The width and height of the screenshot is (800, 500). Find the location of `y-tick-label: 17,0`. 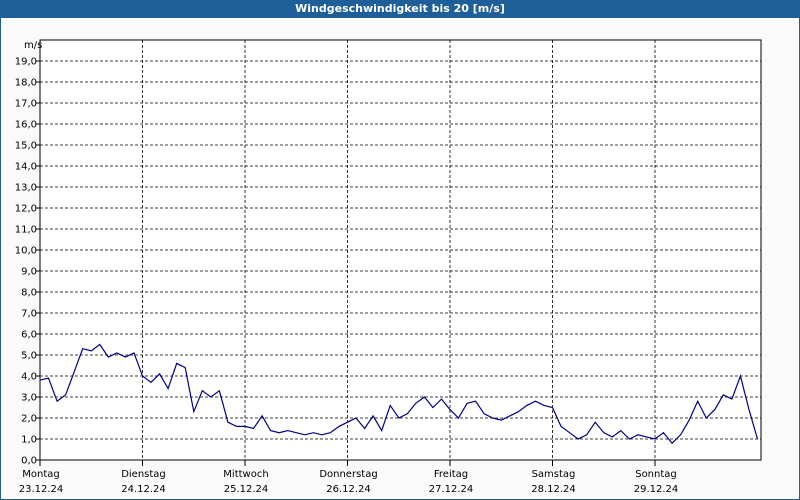

y-tick-label: 17,0 is located at coordinates (26, 104).